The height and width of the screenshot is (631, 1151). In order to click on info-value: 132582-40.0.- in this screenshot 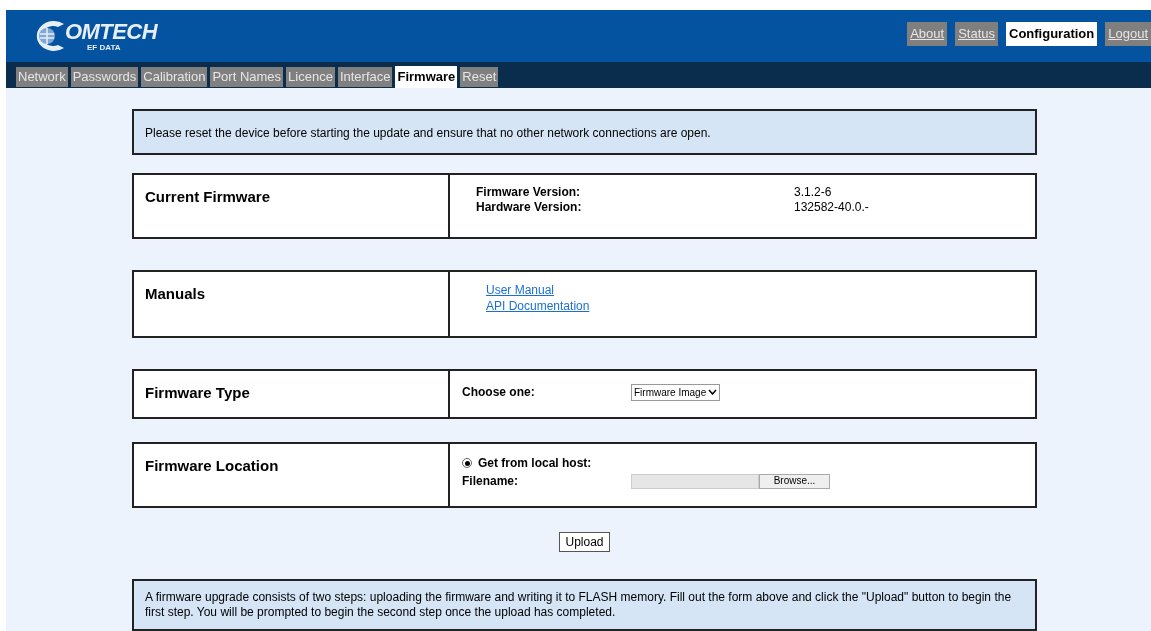, I will do `click(831, 207)`.